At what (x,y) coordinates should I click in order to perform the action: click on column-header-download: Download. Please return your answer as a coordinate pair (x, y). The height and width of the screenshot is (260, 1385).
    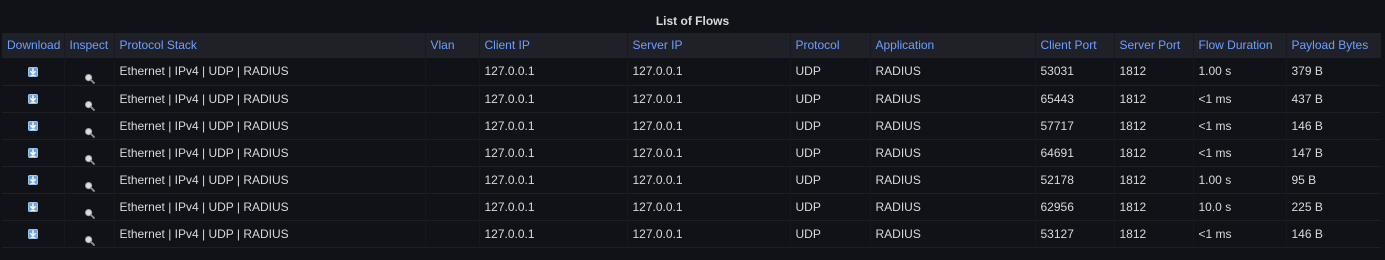
    Looking at the image, I should click on (33, 45).